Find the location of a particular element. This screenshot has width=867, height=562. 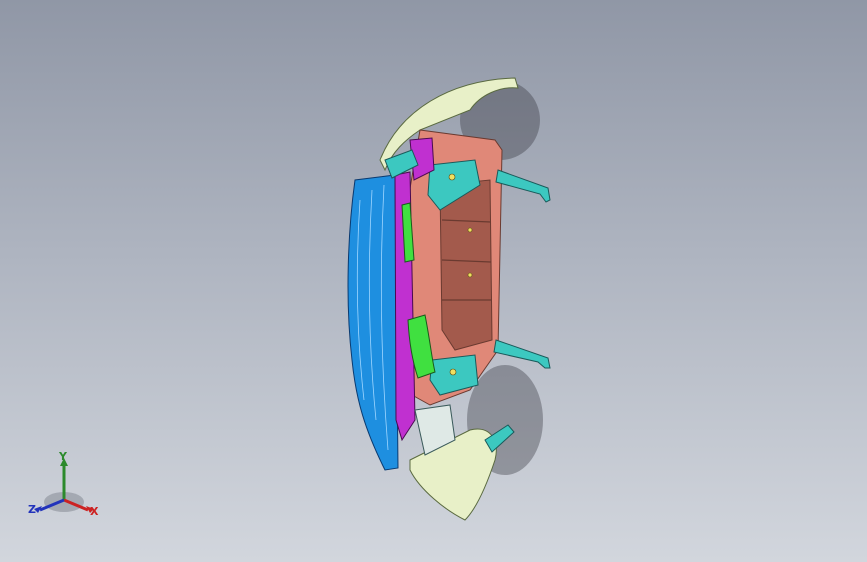

lower-bracket-arm is located at coordinates (522, 354).